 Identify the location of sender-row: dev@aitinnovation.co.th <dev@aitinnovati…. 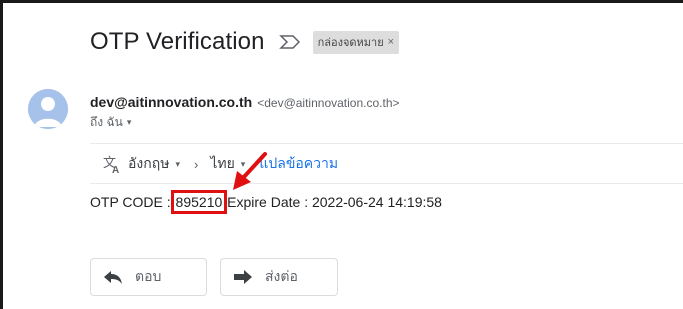
(245, 102).